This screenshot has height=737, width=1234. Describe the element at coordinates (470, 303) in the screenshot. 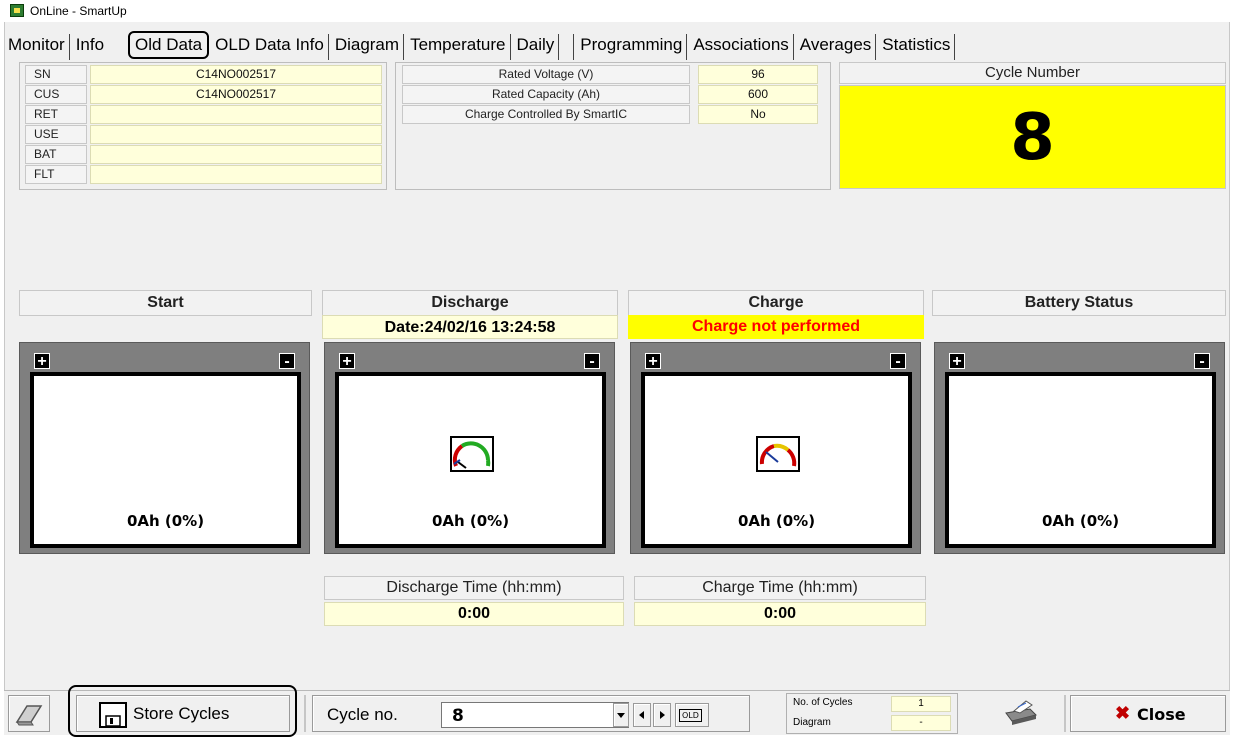

I see `discharge-header: Discharge` at that location.